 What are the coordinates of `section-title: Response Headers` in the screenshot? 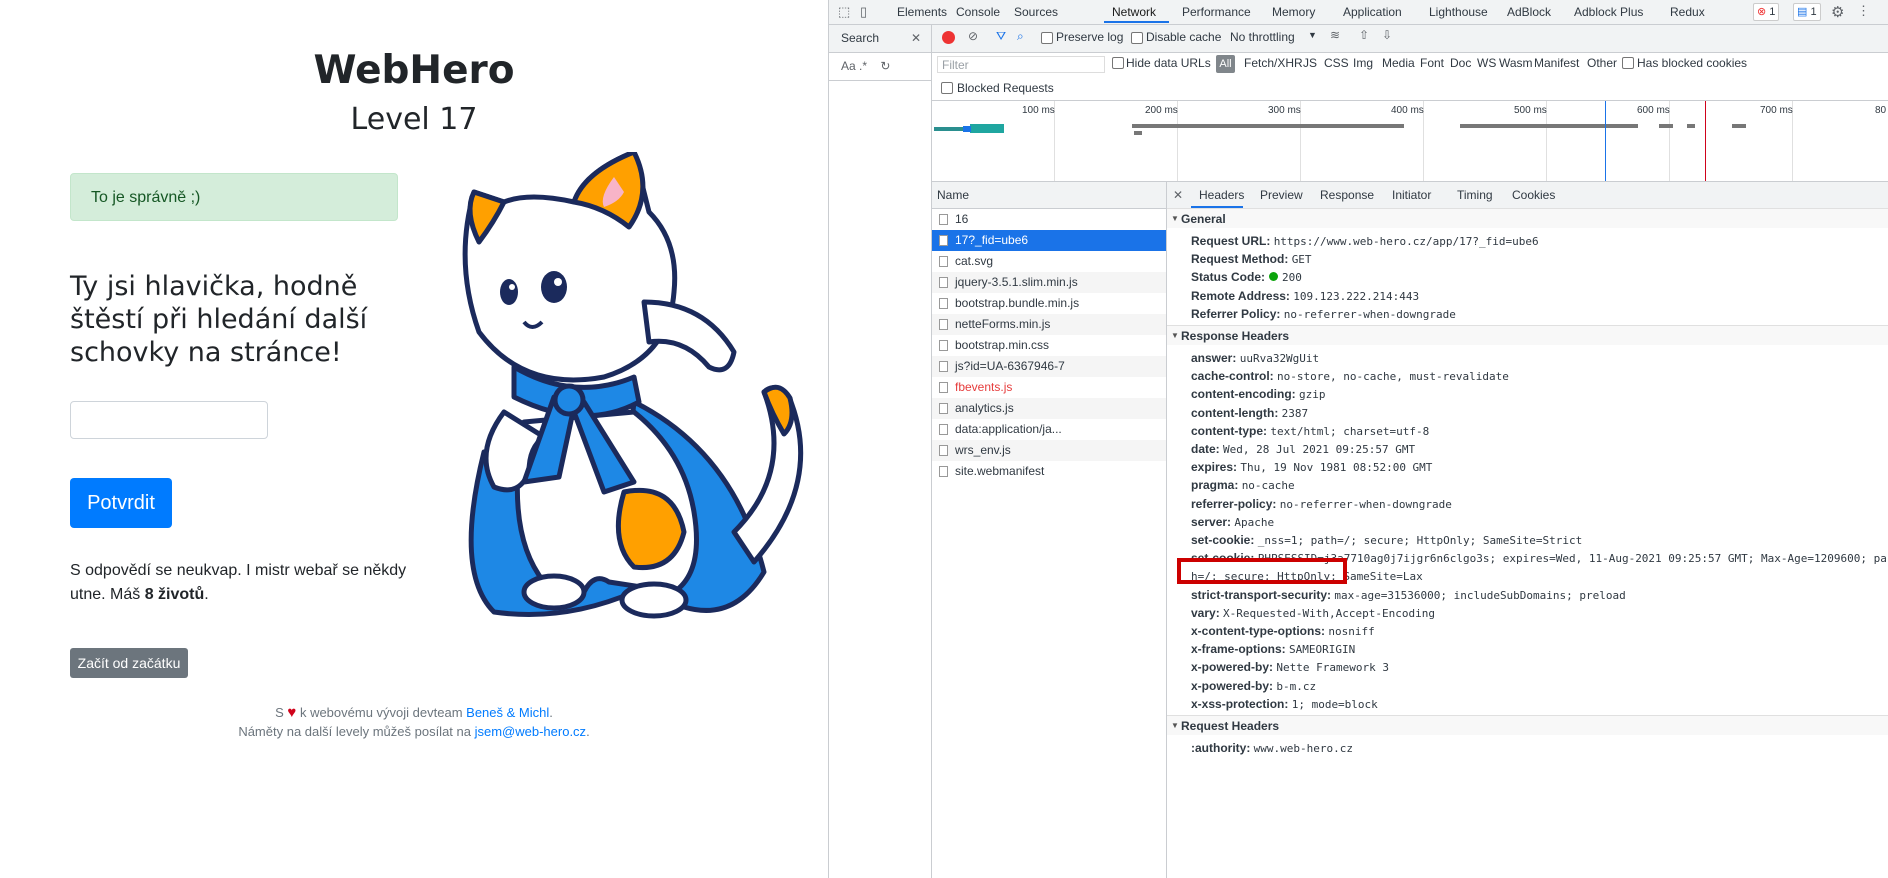 It's located at (1235, 336).